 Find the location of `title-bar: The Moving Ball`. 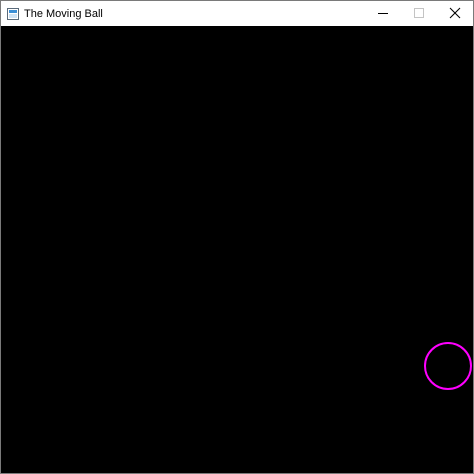

title-bar: The Moving Ball is located at coordinates (237, 13).